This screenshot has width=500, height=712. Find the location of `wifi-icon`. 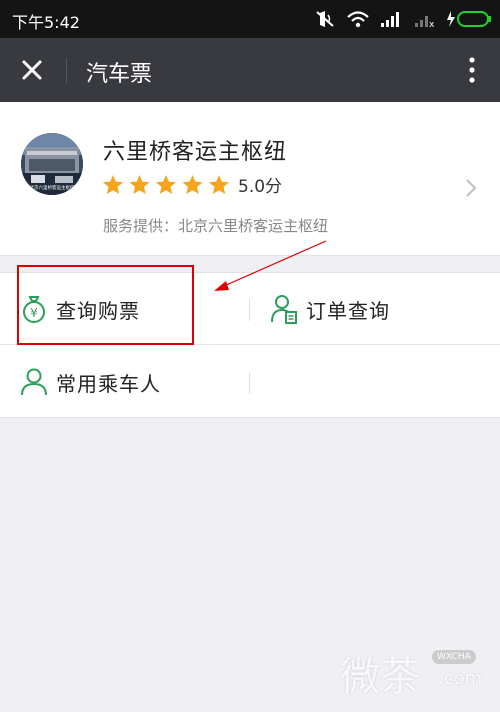

wifi-icon is located at coordinates (358, 19).